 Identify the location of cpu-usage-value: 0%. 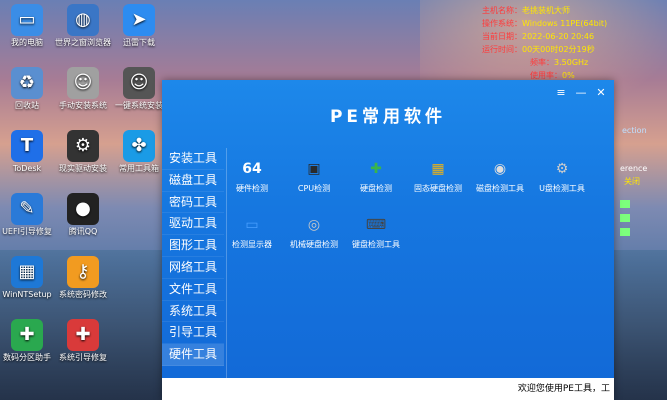
(568, 75).